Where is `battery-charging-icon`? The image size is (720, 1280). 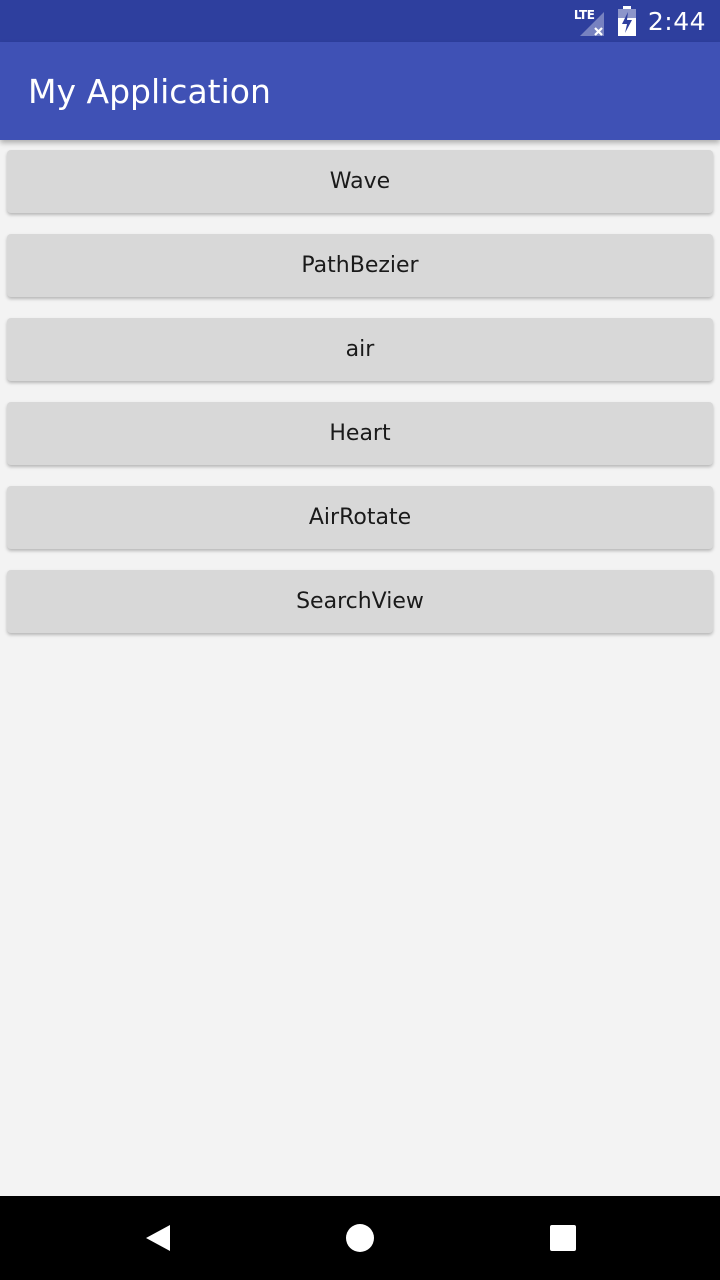
battery-charging-icon is located at coordinates (626, 21).